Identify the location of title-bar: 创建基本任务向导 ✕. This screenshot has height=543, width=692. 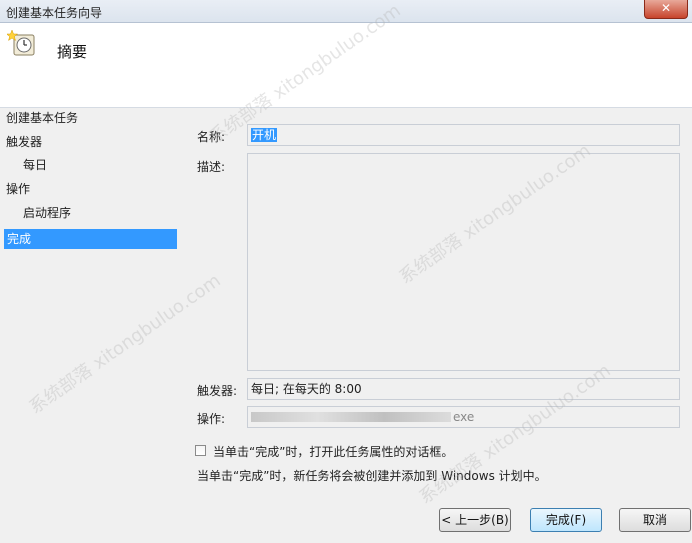
(346, 11).